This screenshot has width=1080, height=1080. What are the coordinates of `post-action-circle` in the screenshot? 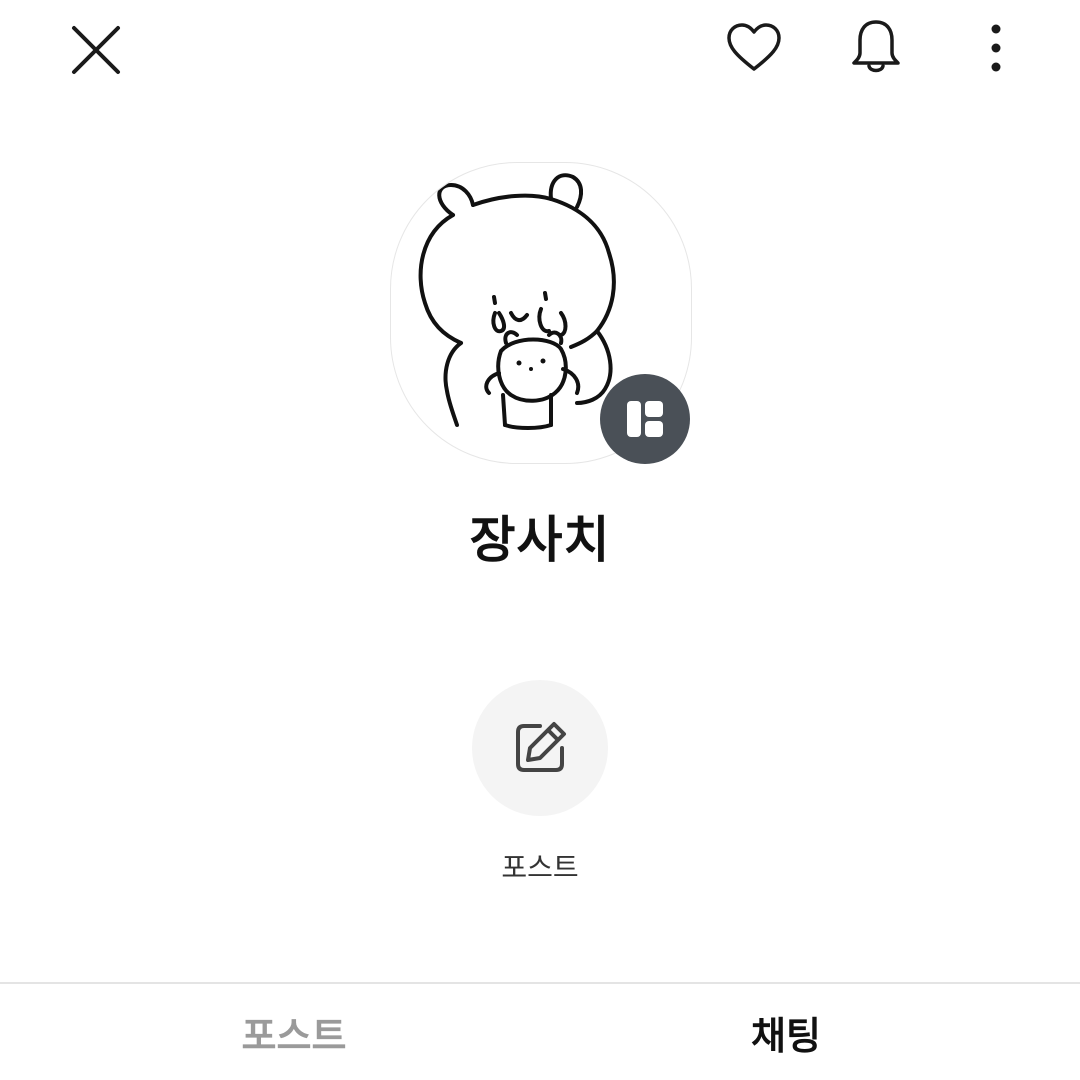 It's located at (540, 748).